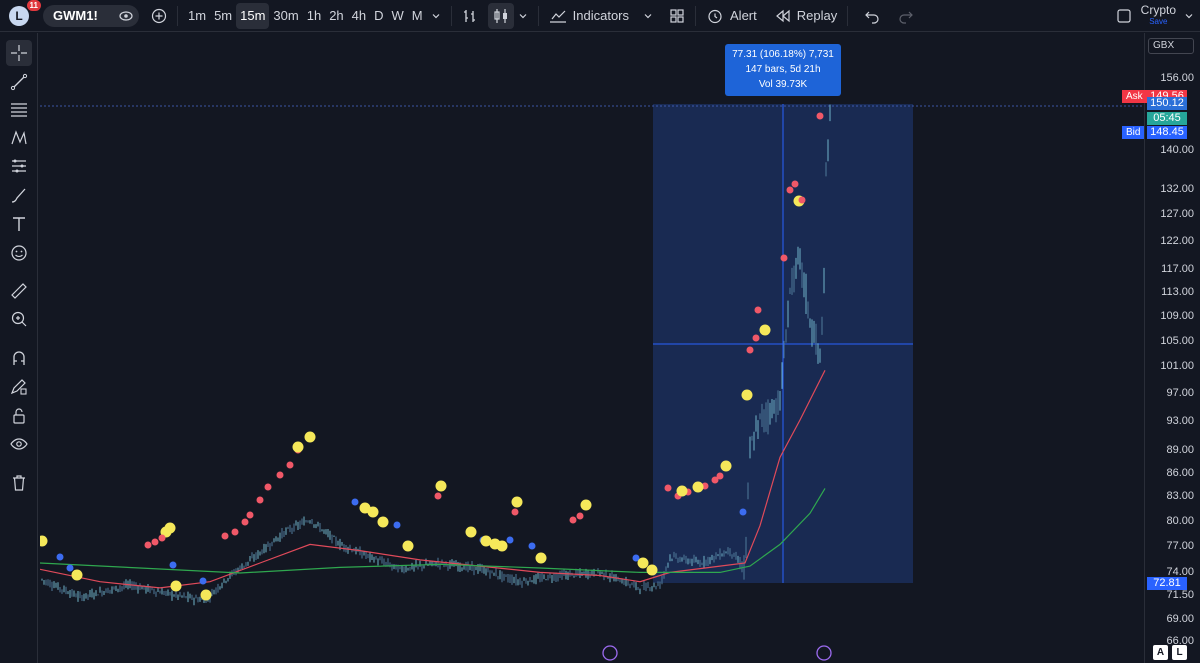  Describe the element at coordinates (91, 15) in the screenshot. I see `symbol-search: GWM1!` at that location.